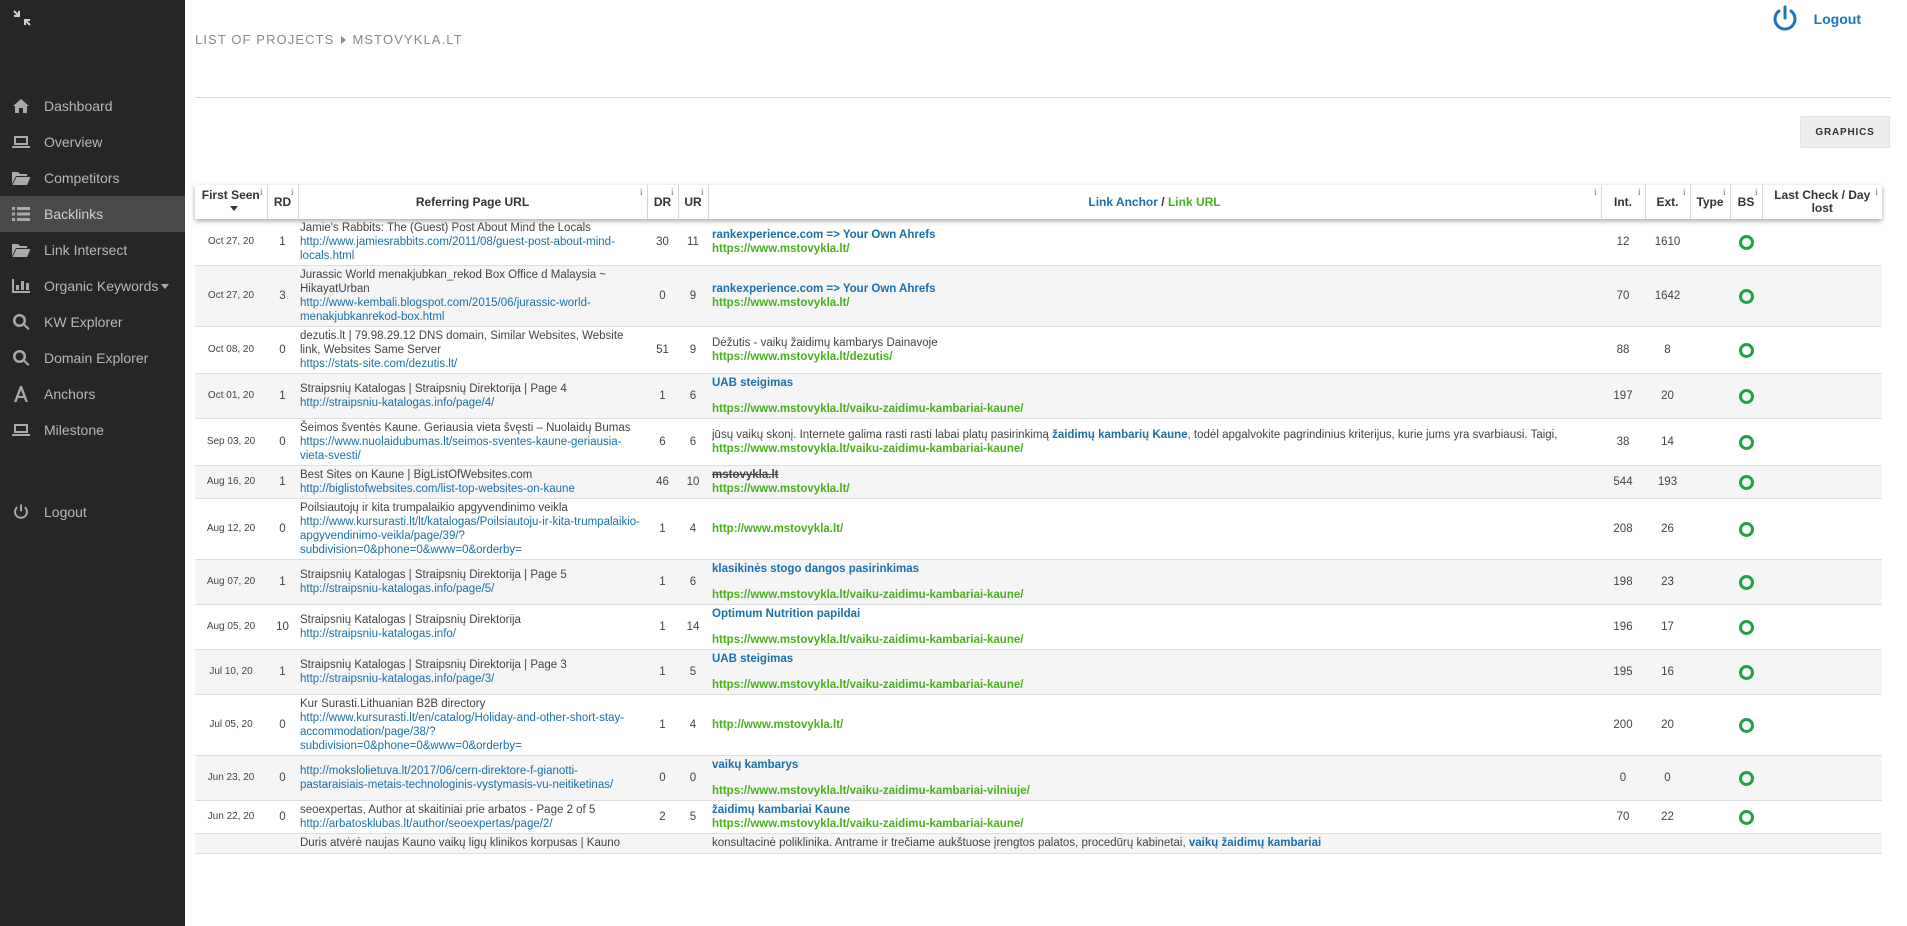 The width and height of the screenshot is (1907, 926). I want to click on col-int: Int. i, so click(1623, 202).